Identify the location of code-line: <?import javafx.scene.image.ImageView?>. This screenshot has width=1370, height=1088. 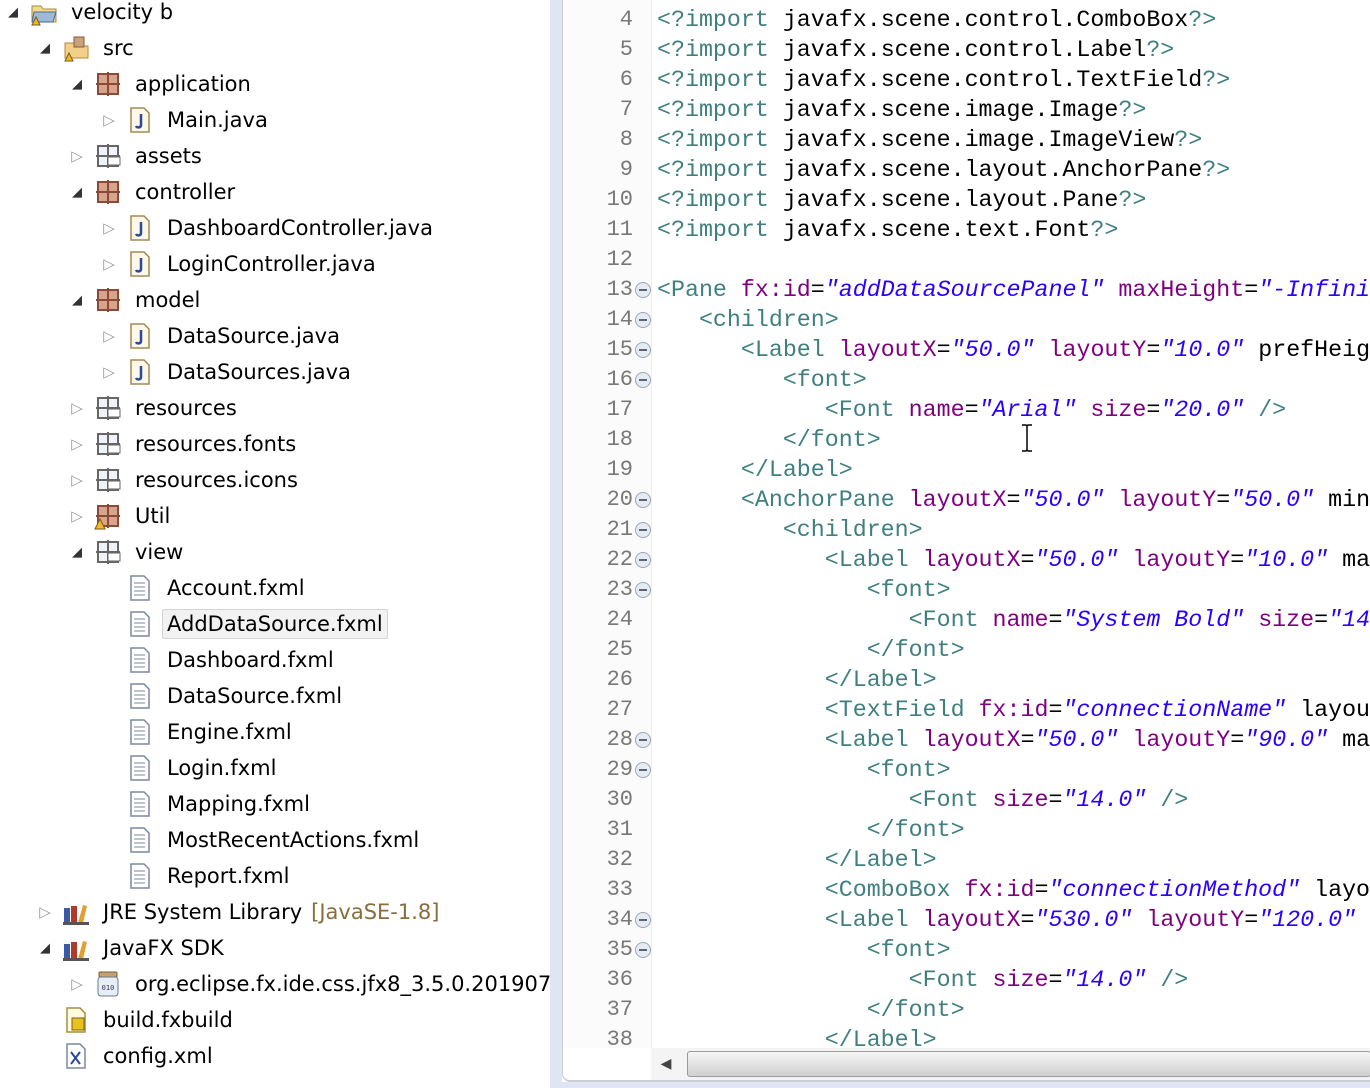
(929, 140).